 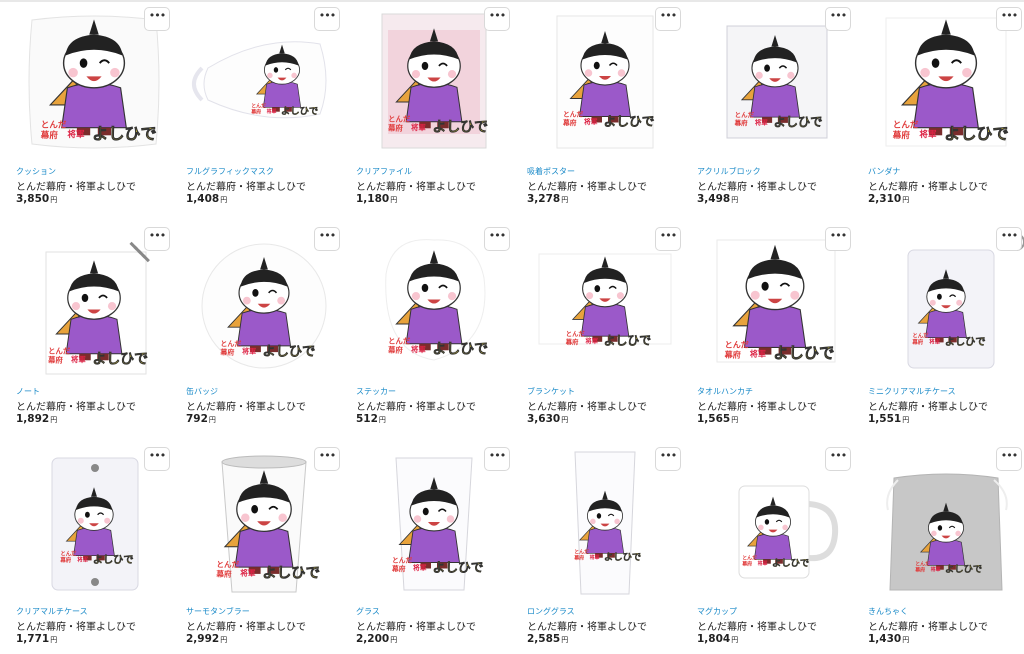 I want to click on product-category-link: クリアファイル, so click(x=384, y=171).